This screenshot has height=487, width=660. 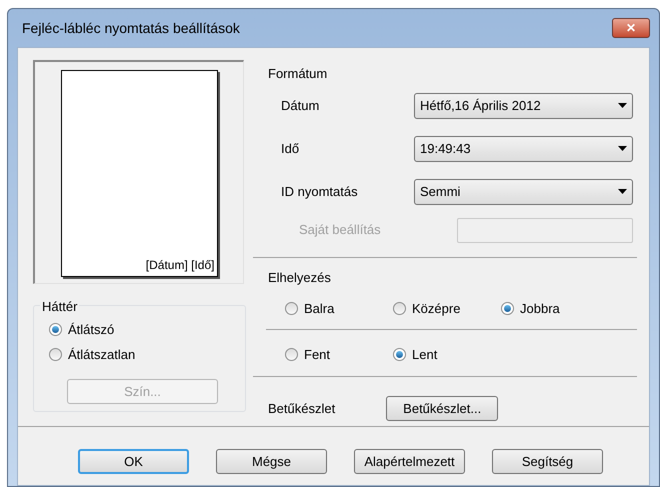 What do you see at coordinates (547, 461) in the screenshot?
I see `dialog-button: Segítség` at bounding box center [547, 461].